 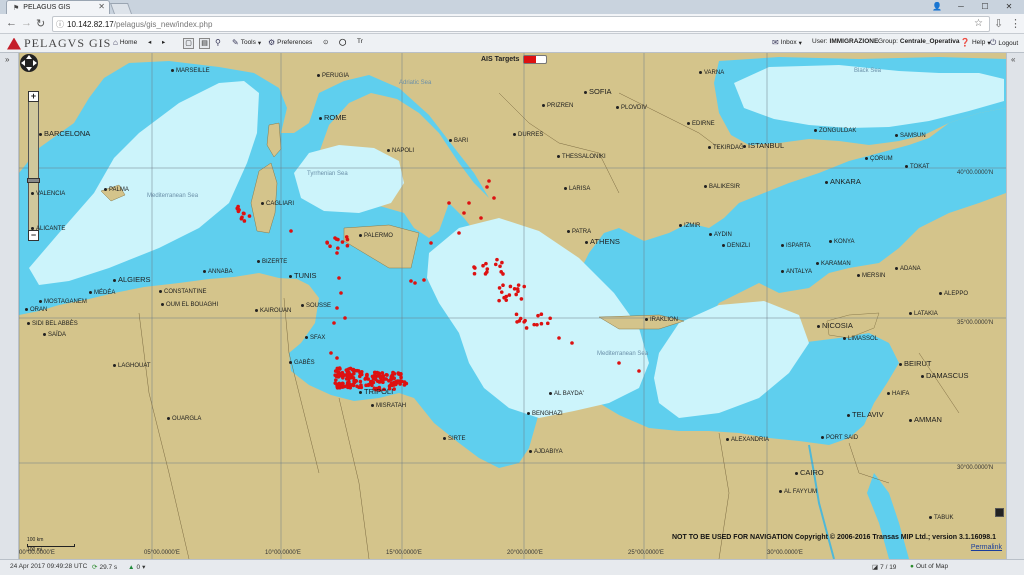 What do you see at coordinates (985, 6) in the screenshot?
I see `maximize-icon: ☐` at bounding box center [985, 6].